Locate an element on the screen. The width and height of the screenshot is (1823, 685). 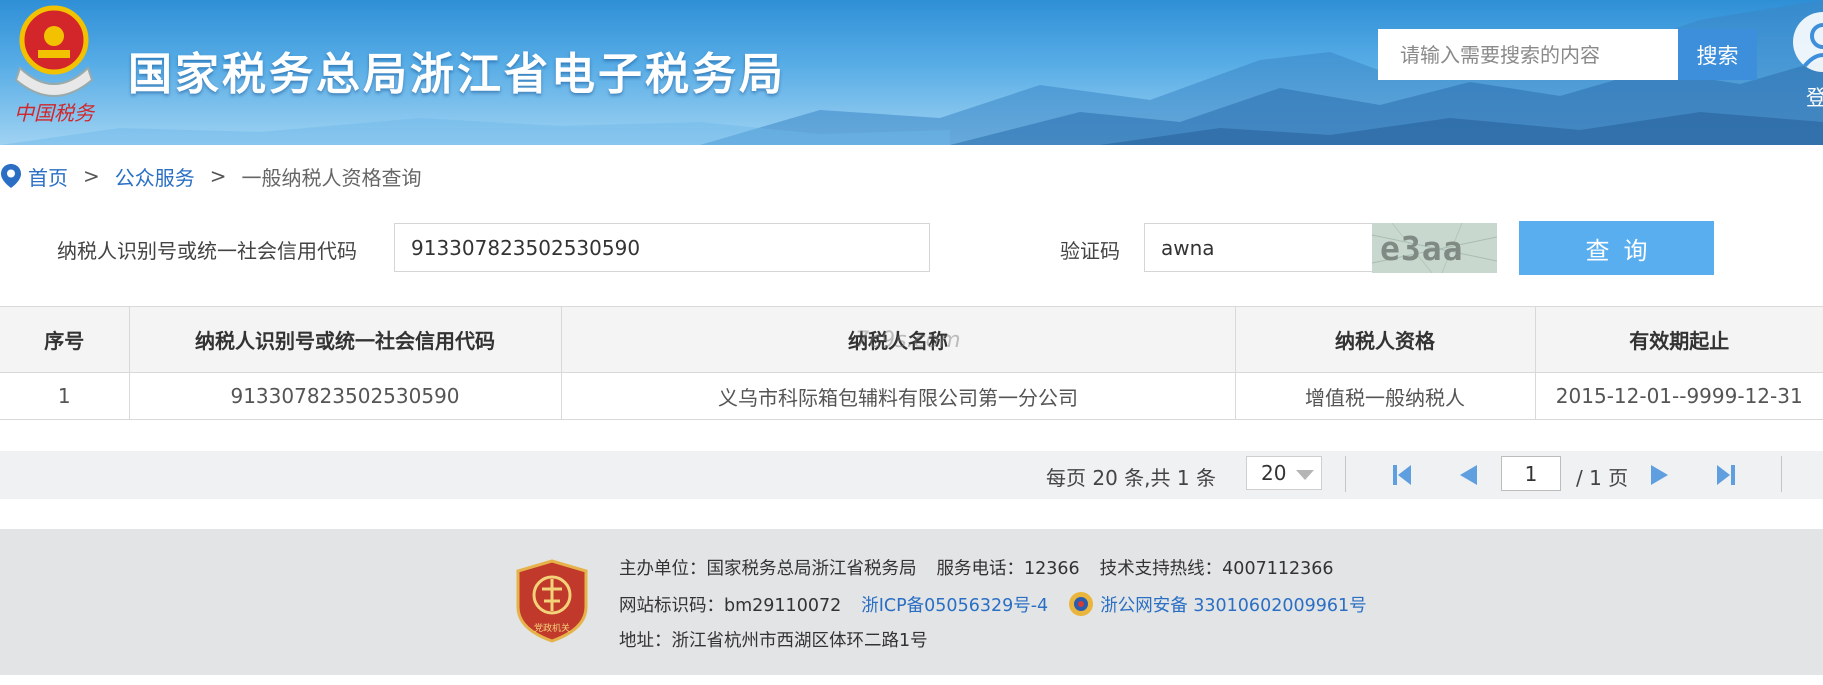
police-badge-icon is located at coordinates (1081, 604).